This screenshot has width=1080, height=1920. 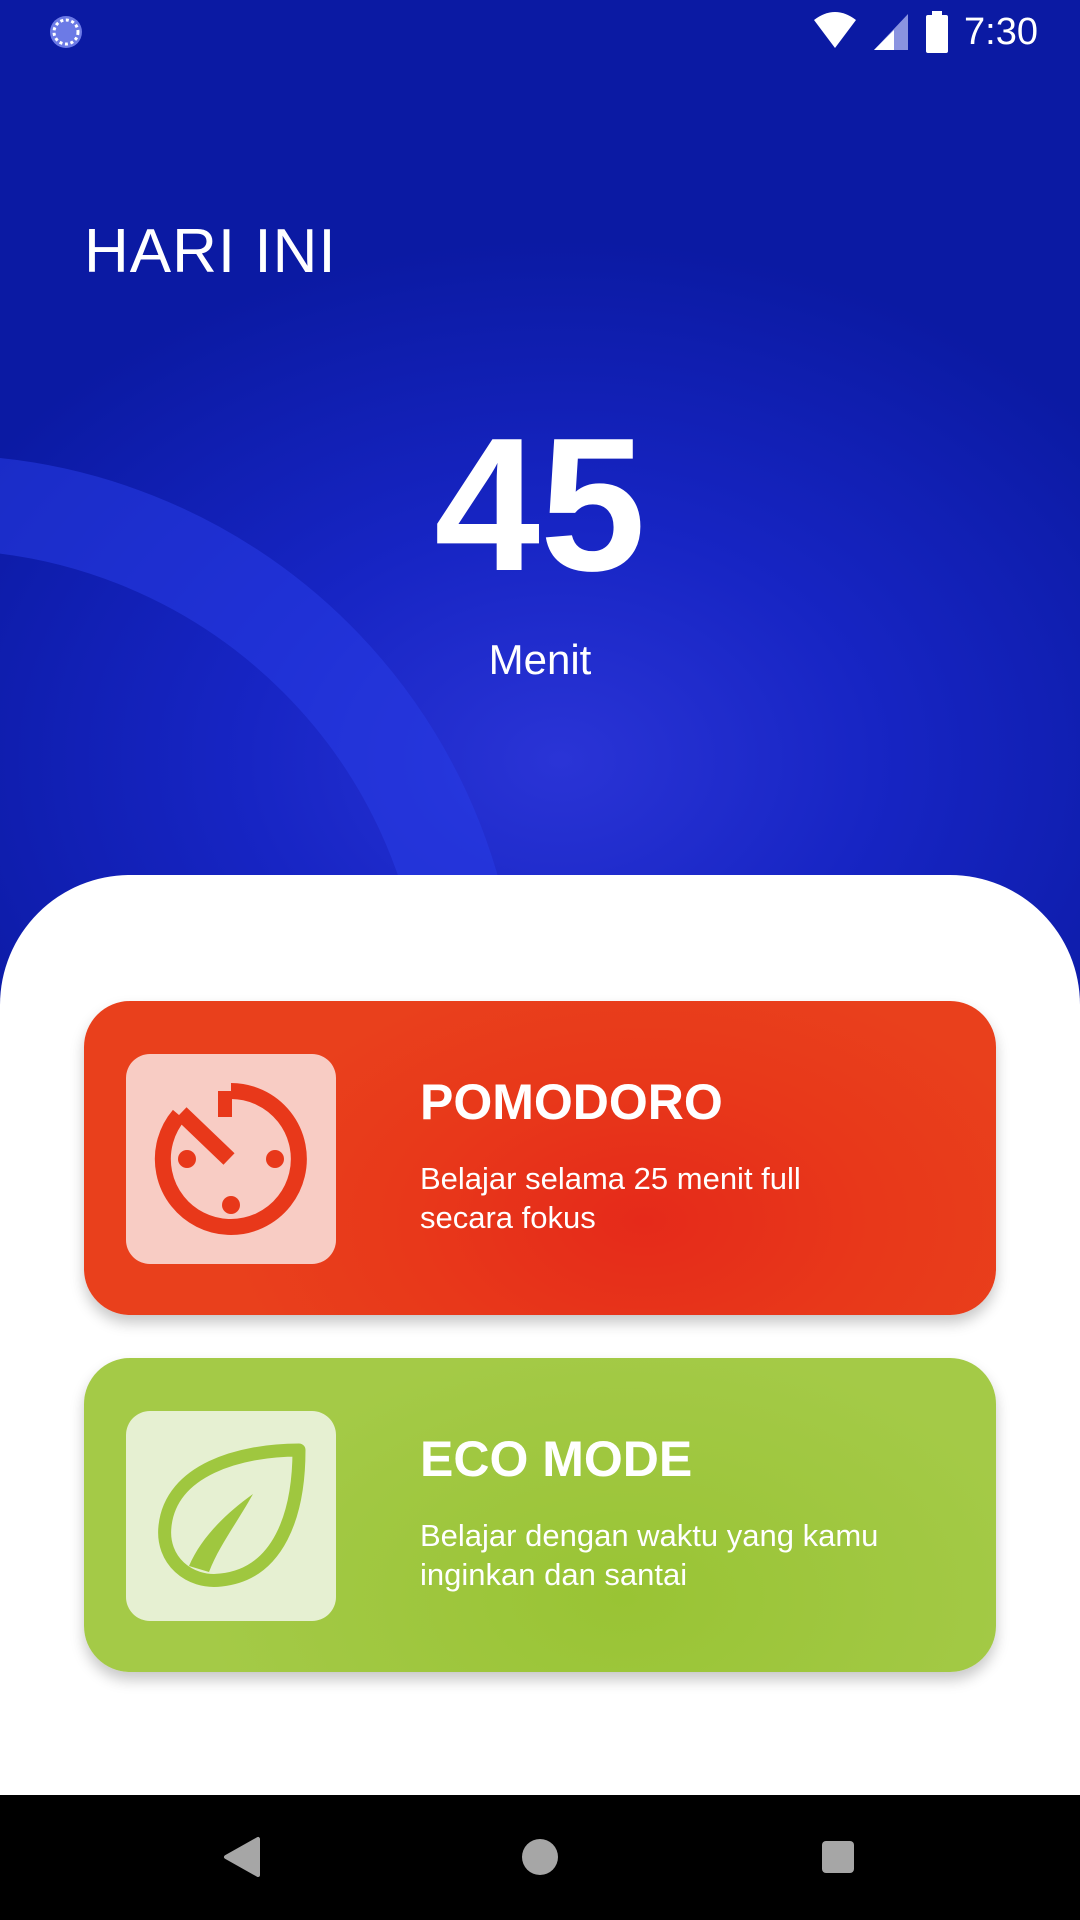 What do you see at coordinates (835, 30) in the screenshot?
I see `wifi-icon` at bounding box center [835, 30].